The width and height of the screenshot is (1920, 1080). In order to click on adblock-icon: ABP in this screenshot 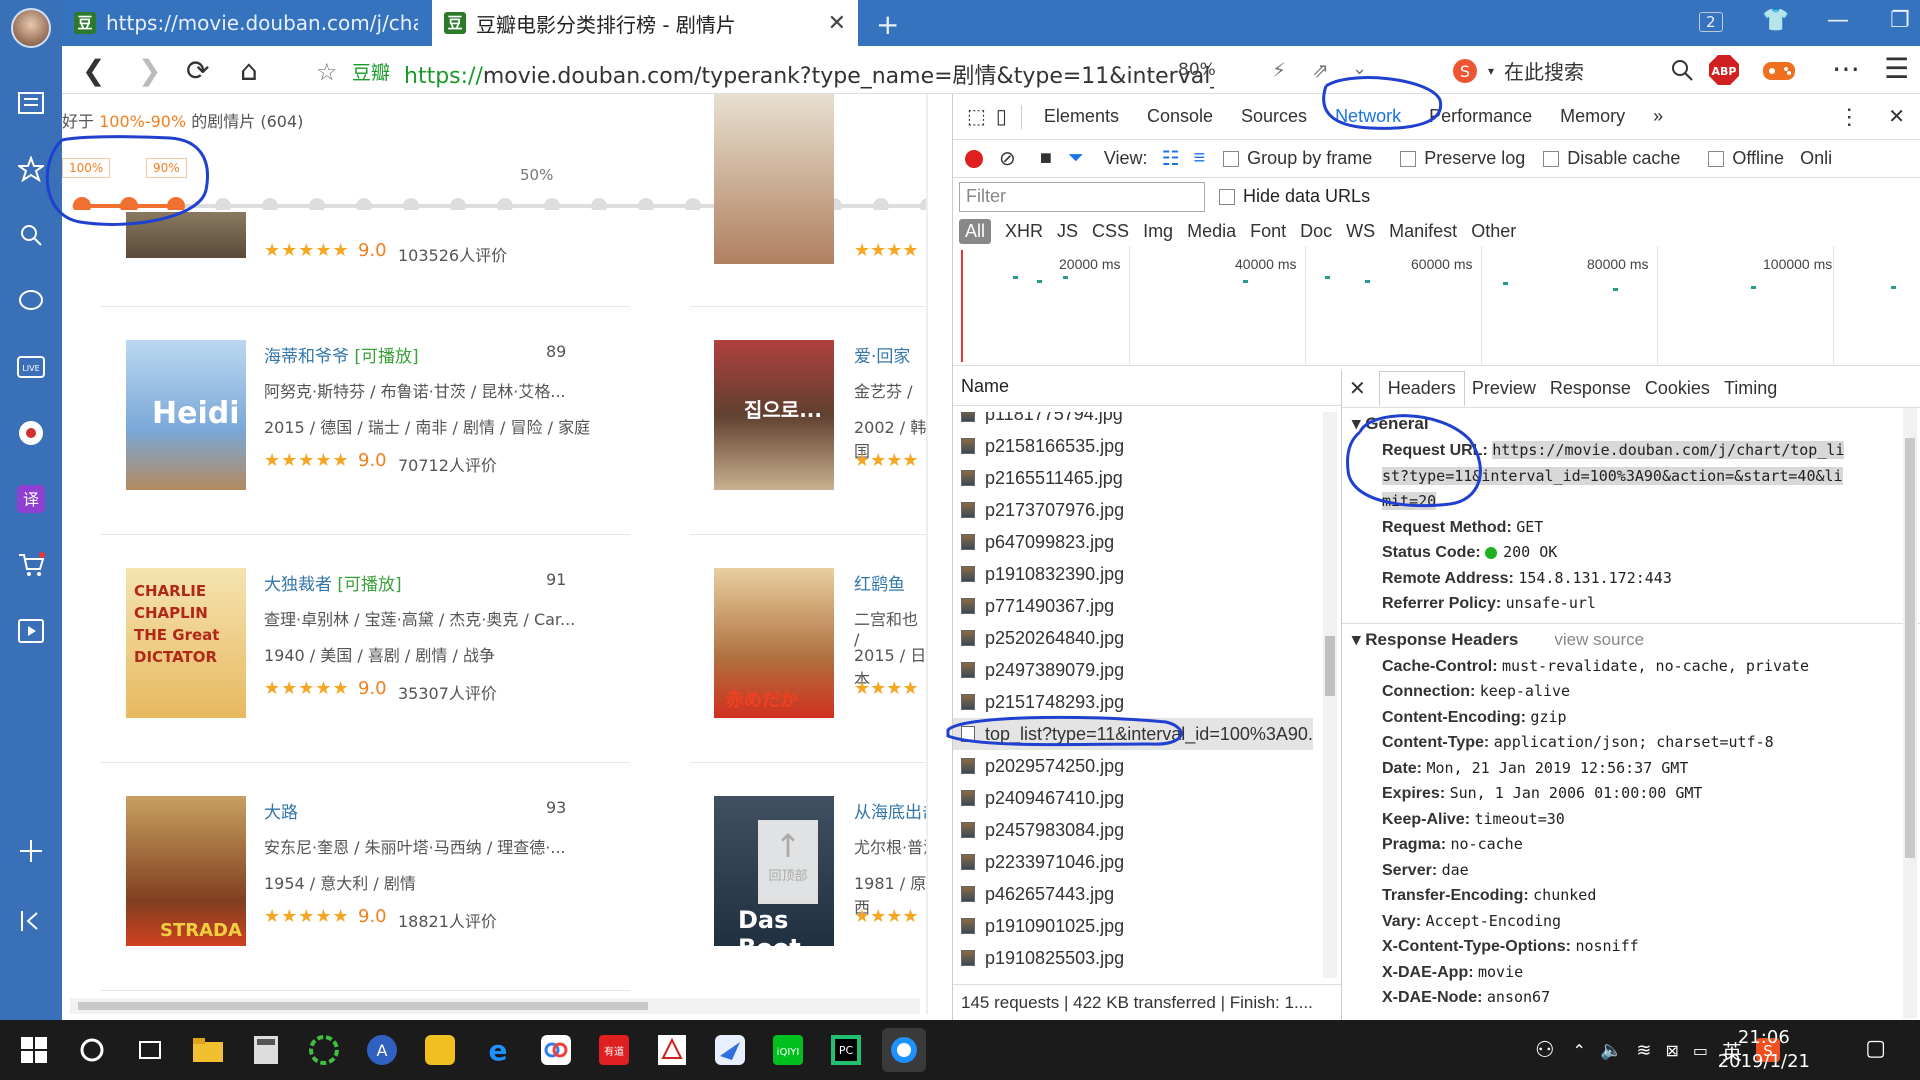, I will do `click(1724, 70)`.